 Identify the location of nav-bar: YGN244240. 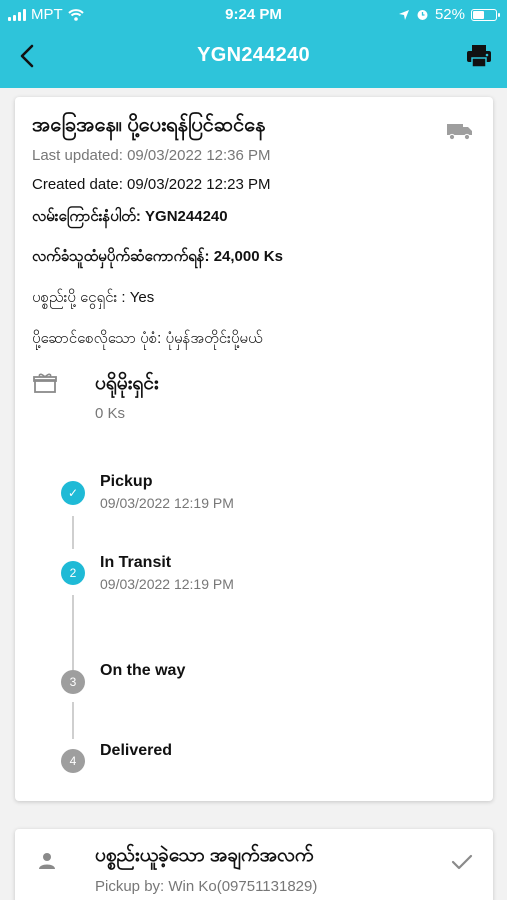
(253, 56).